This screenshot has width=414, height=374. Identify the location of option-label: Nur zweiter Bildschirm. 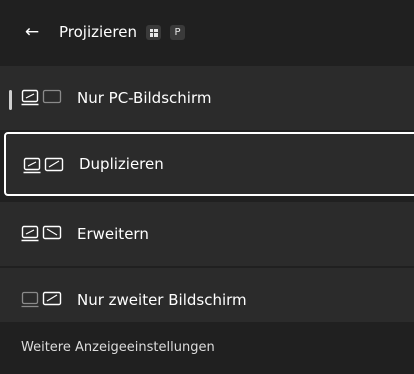
(162, 300).